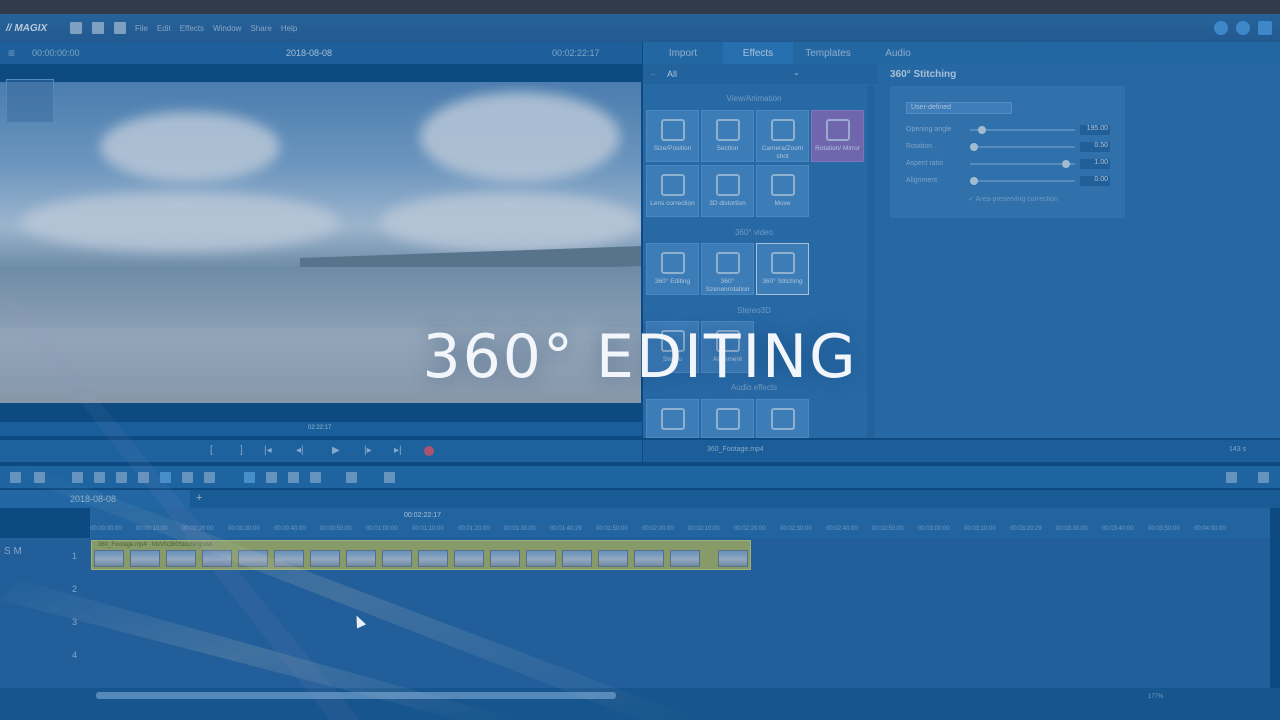 The image size is (1280, 720). What do you see at coordinates (165, 477) in the screenshot?
I see `snap-icon` at bounding box center [165, 477].